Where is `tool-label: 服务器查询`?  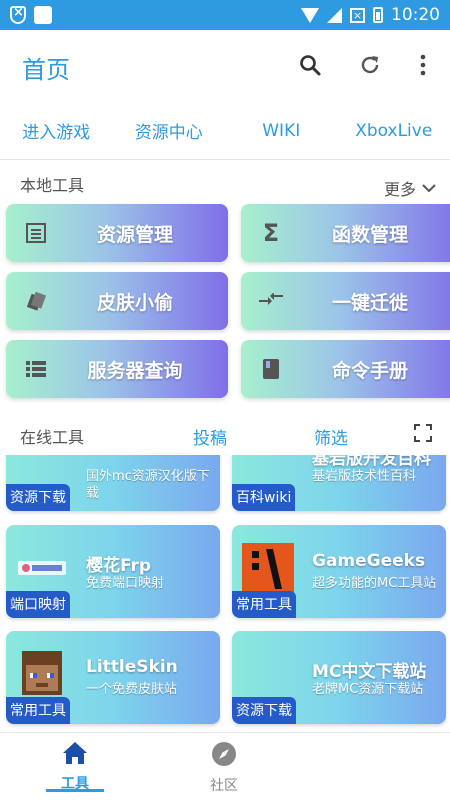 tool-label: 服务器查询 is located at coordinates (135, 370).